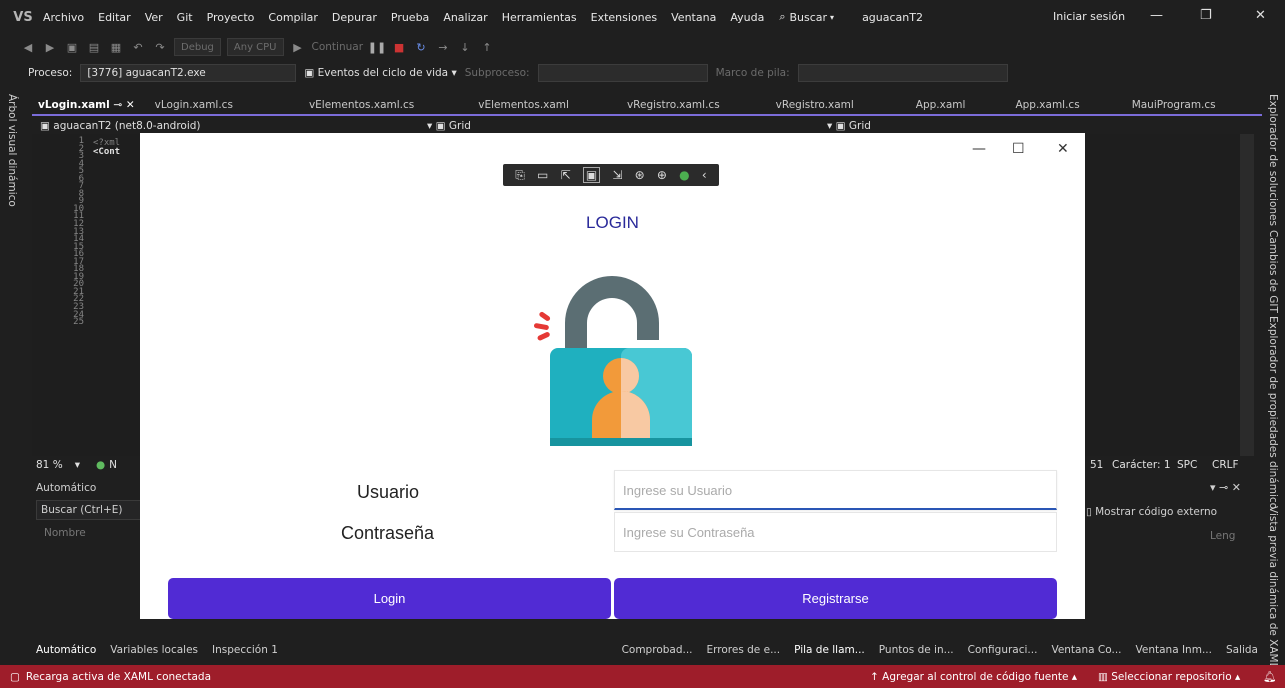  What do you see at coordinates (154, 17) in the screenshot?
I see `menu-ver: Ver` at bounding box center [154, 17].